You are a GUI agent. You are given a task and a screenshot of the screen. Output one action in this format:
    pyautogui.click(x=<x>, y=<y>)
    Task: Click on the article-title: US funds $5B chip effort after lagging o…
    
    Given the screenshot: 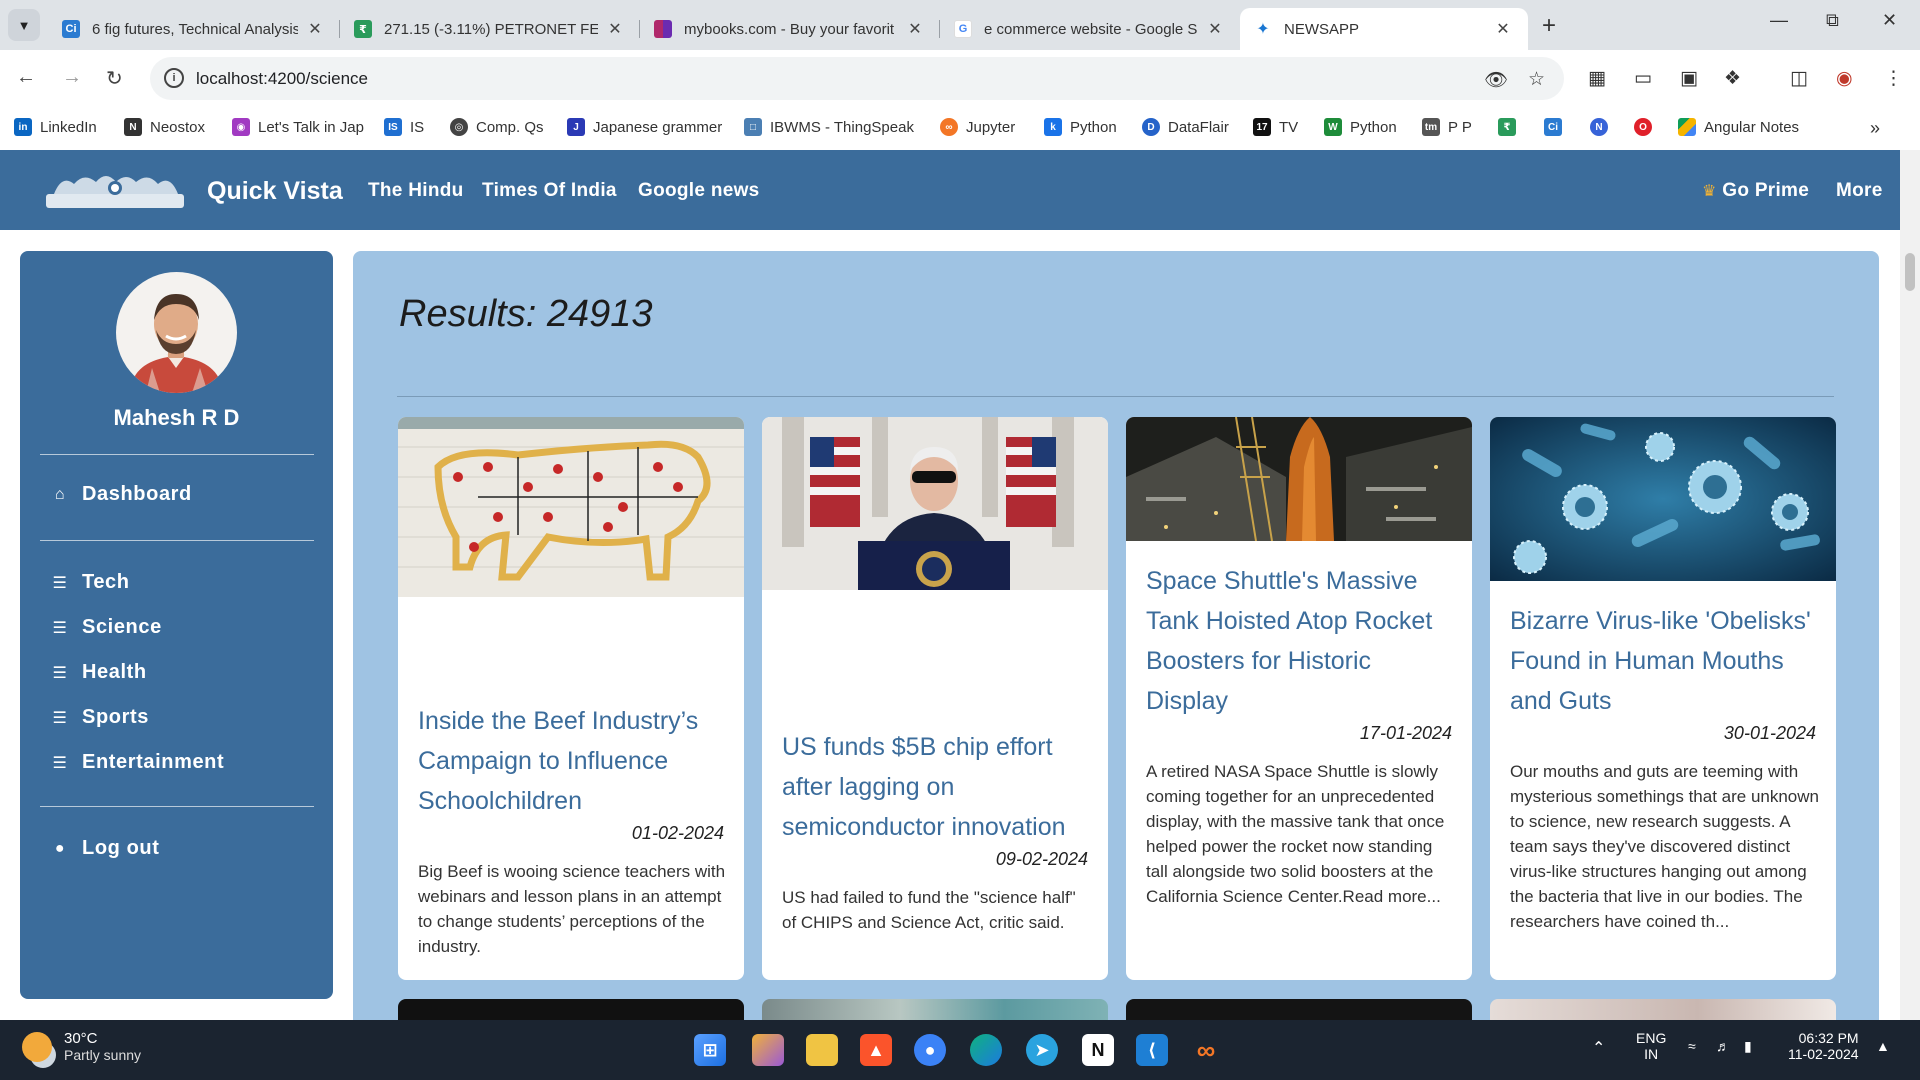 What is the action you would take?
    pyautogui.click(x=937, y=787)
    